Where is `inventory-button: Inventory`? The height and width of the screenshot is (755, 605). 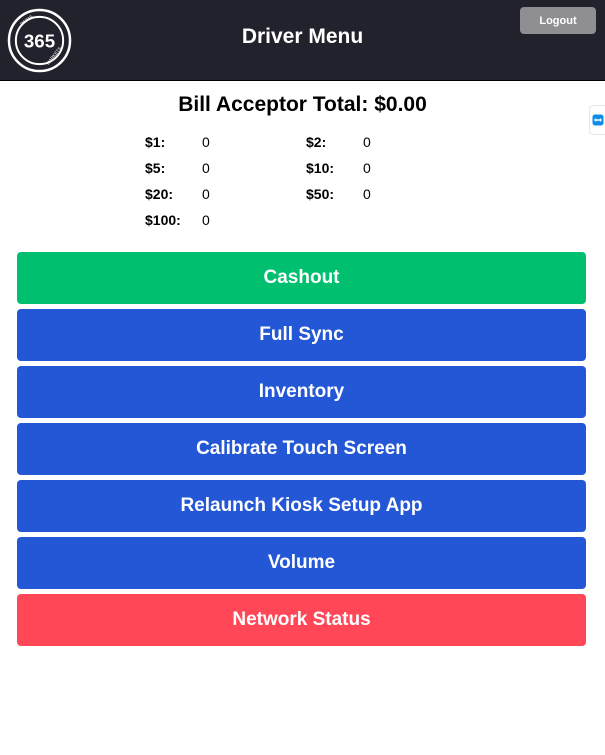
inventory-button: Inventory is located at coordinates (301, 392).